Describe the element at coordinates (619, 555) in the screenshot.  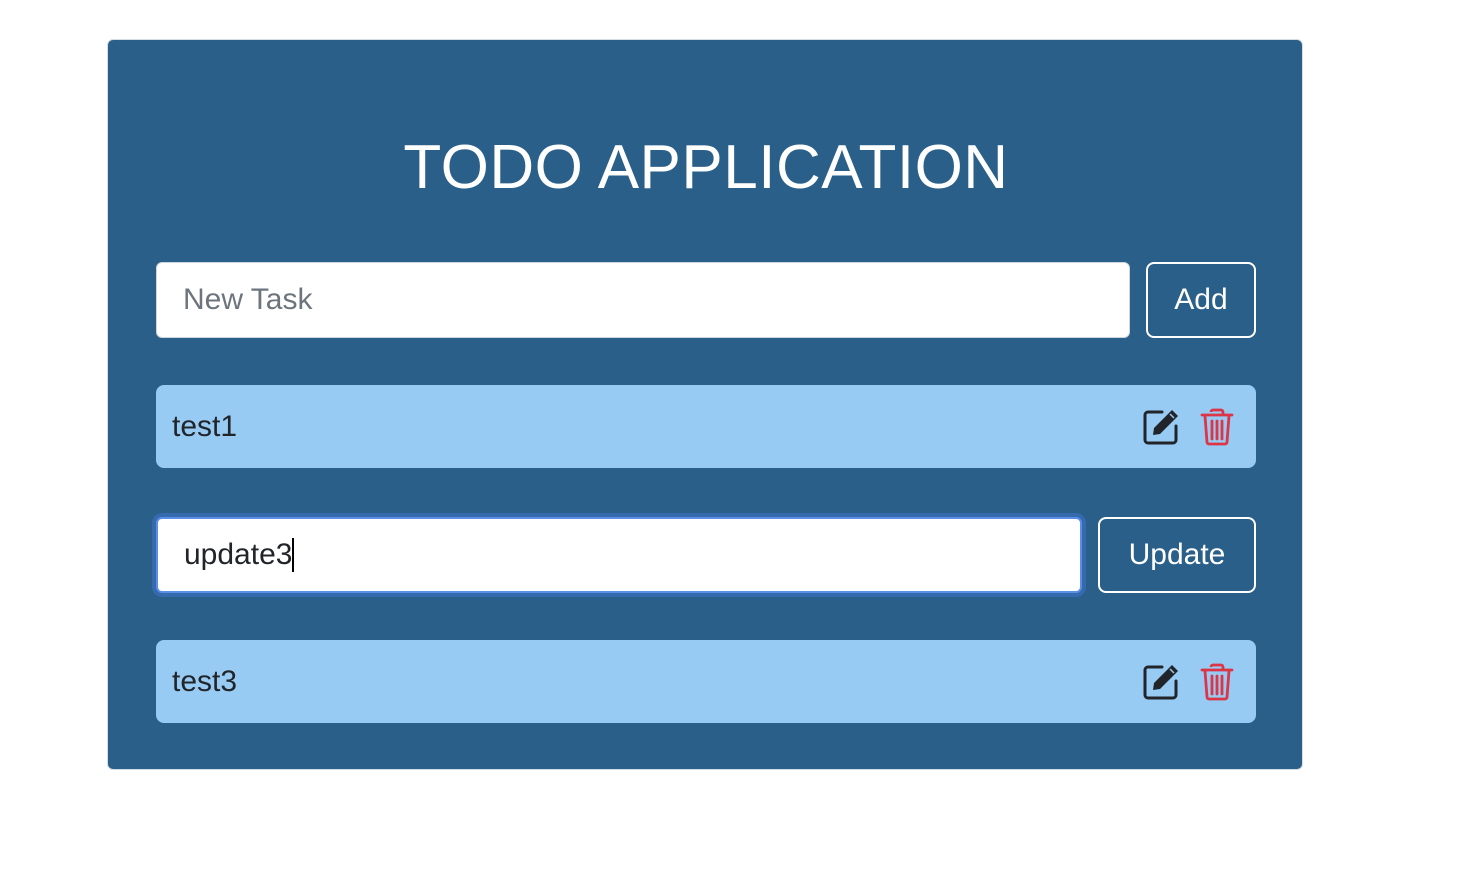
I see `edit-task-input: update3` at that location.